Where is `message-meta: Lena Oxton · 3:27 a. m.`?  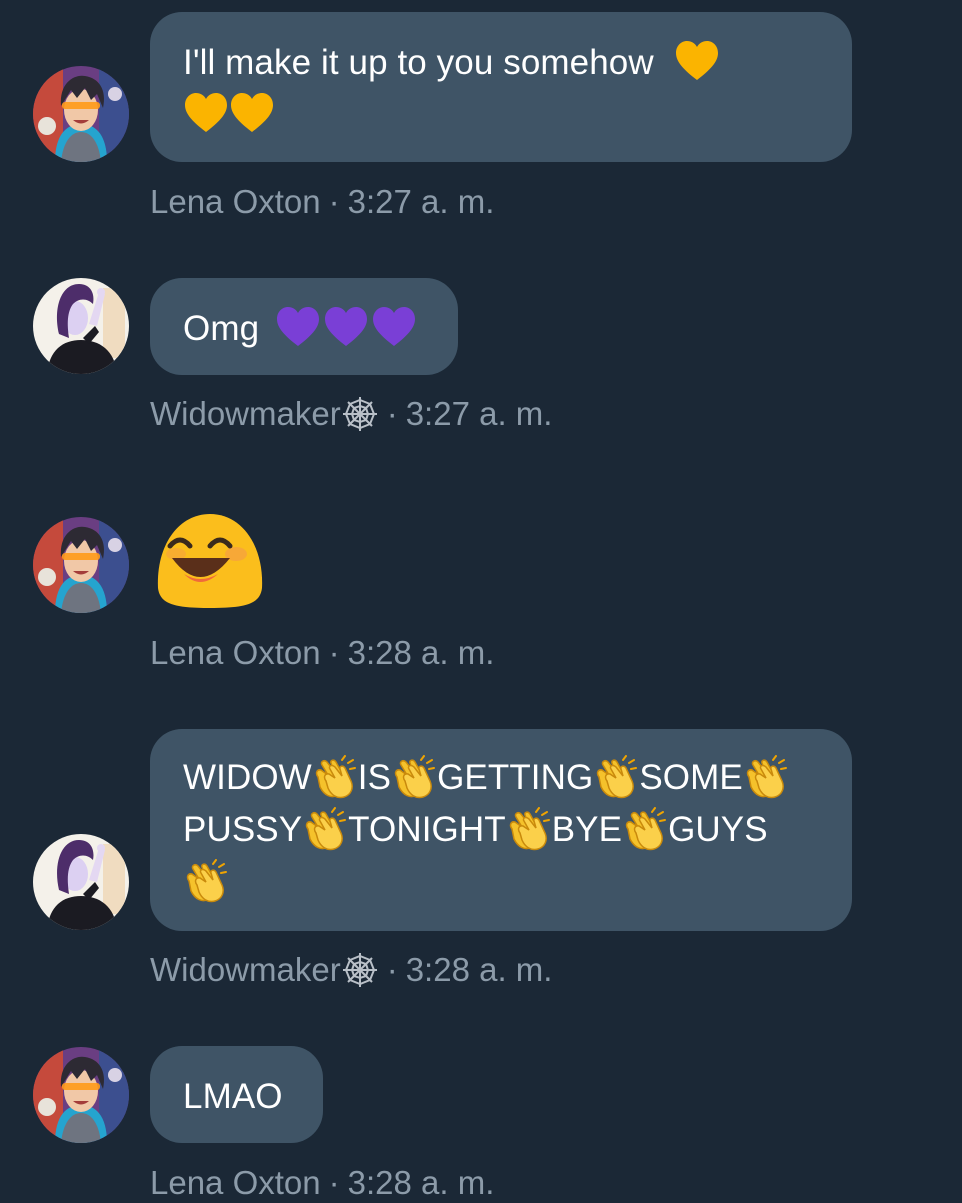 message-meta: Lena Oxton · 3:27 a. m. is located at coordinates (322, 202).